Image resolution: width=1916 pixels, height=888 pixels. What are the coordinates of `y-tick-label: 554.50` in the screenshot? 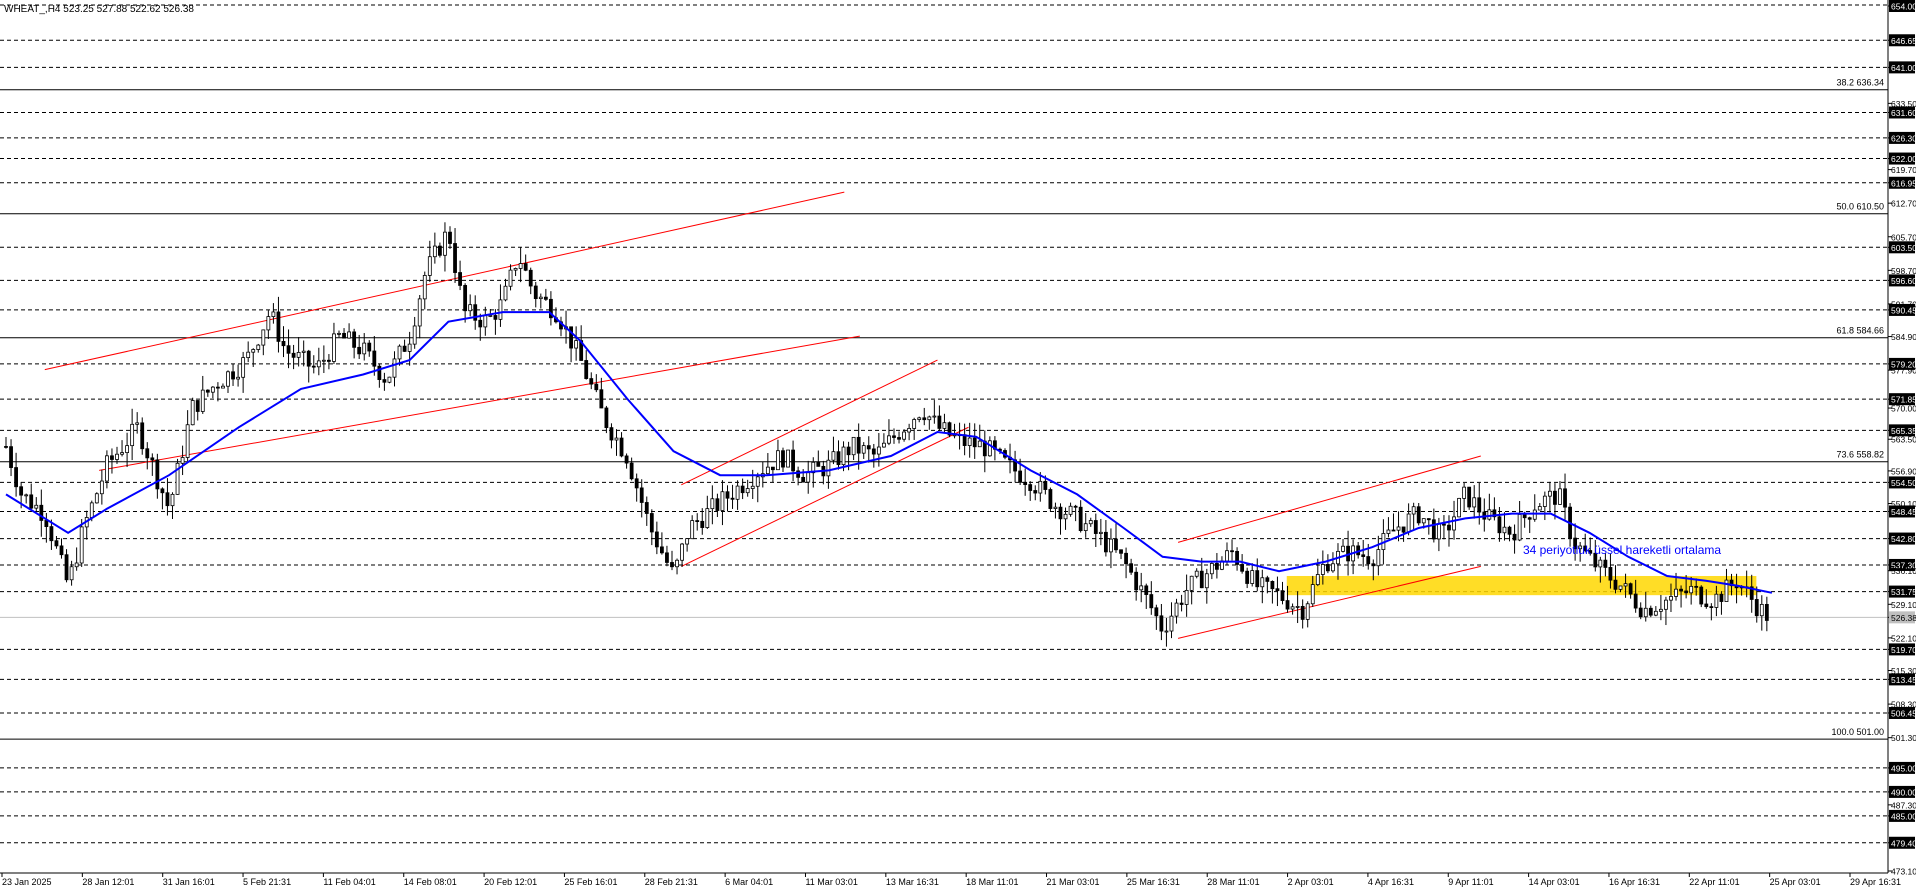 It's located at (1903, 483).